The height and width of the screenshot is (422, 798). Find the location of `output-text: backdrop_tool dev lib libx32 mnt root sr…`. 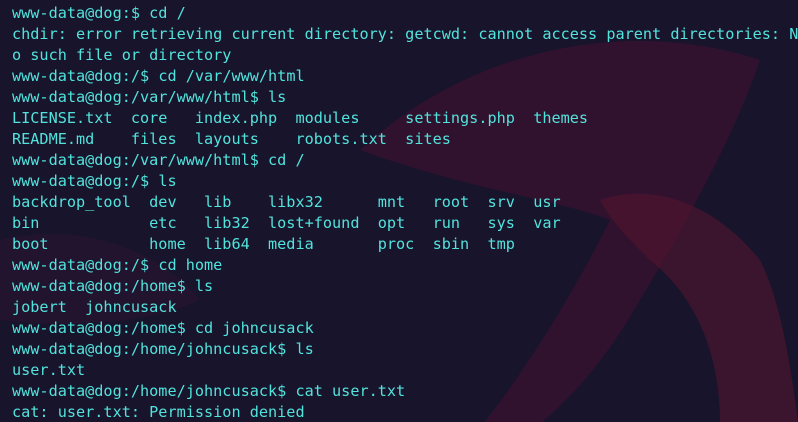

output-text: backdrop_tool dev lib libx32 mnt root sr… is located at coordinates (286, 202).